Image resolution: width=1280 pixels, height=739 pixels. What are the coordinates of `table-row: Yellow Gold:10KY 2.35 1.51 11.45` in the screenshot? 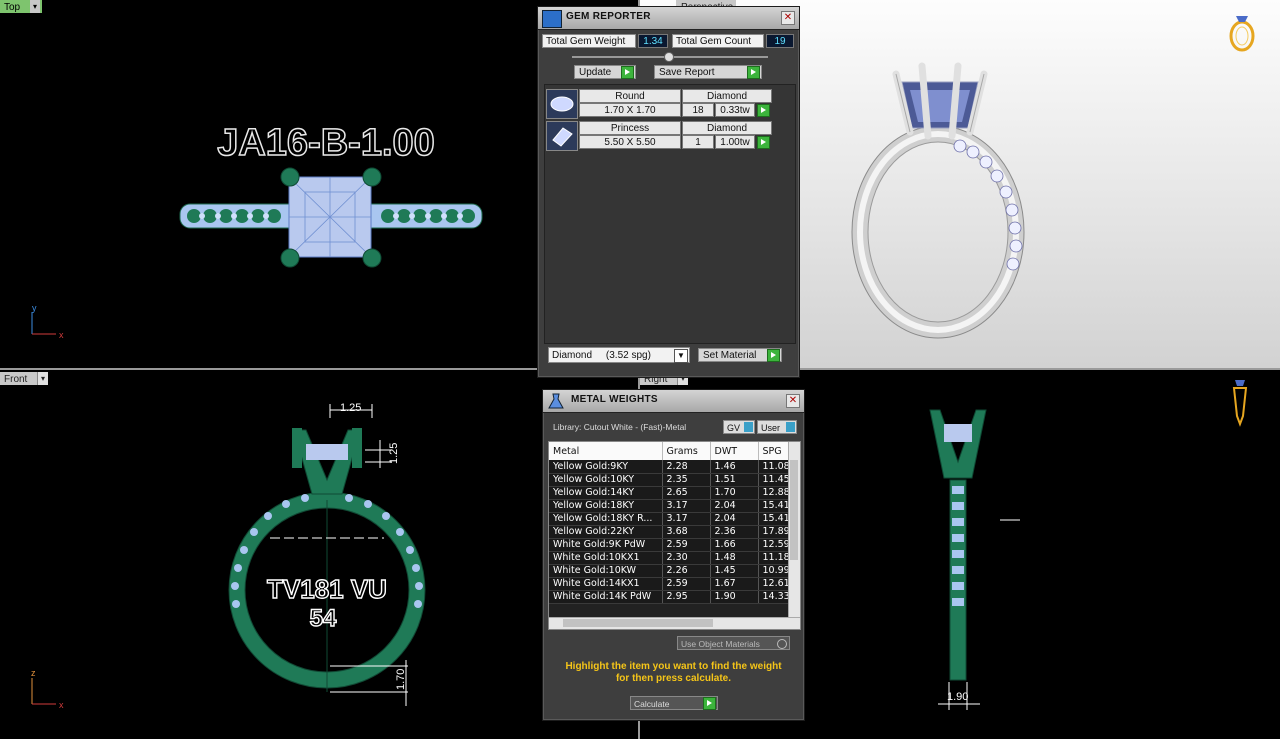 It's located at (669, 480).